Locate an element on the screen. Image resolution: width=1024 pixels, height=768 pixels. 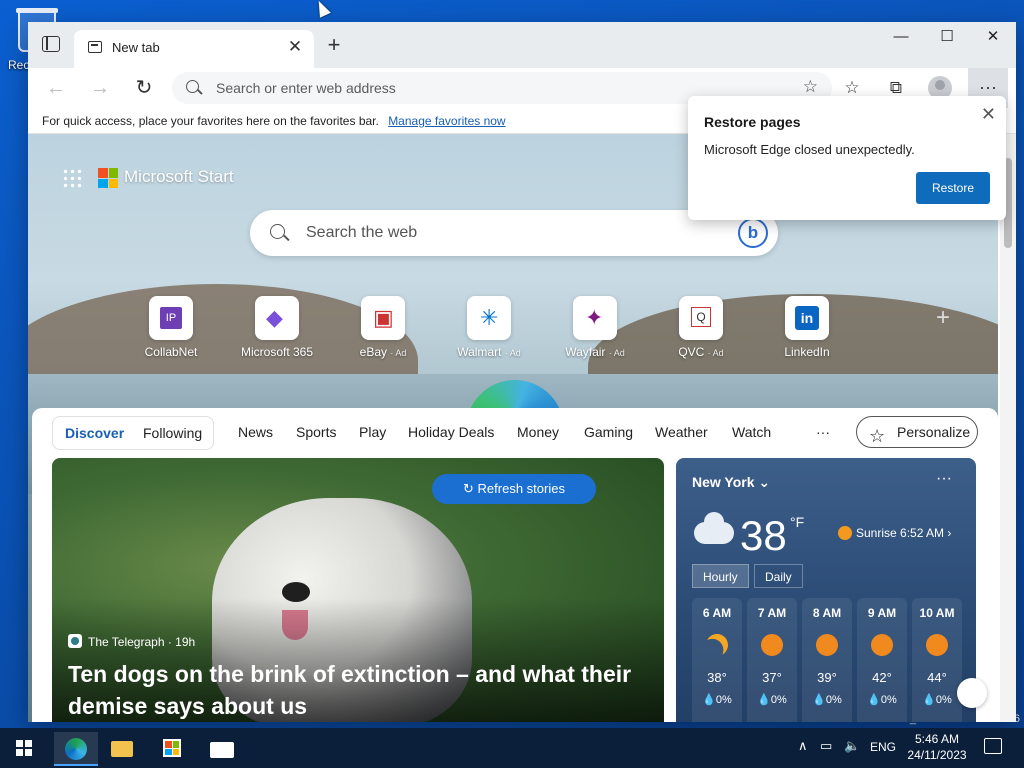
minimize-button: — is located at coordinates (901, 37).